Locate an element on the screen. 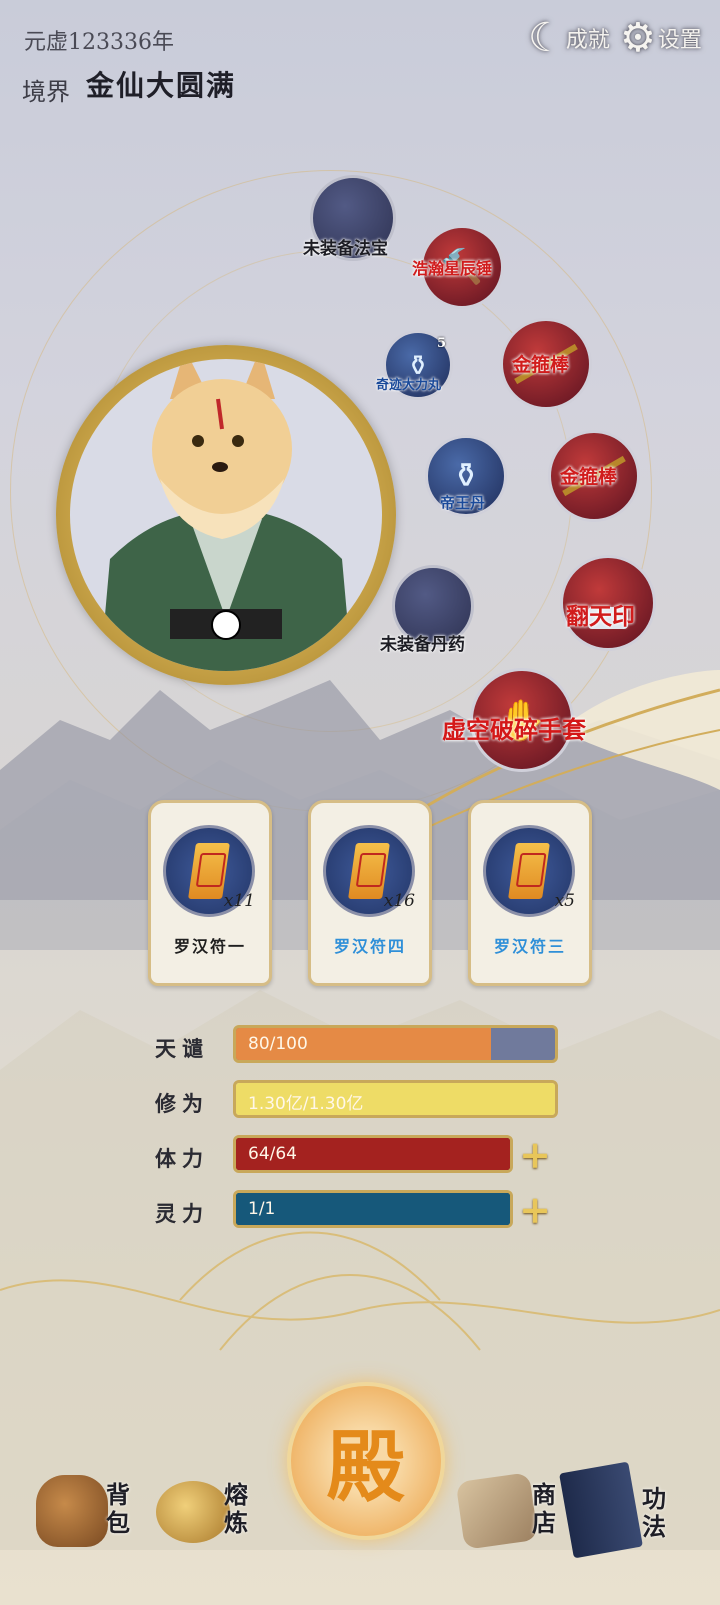 This screenshot has height=1605, width=720. power-value: 1.30亿/1.30亿 is located at coordinates (306, 1104).